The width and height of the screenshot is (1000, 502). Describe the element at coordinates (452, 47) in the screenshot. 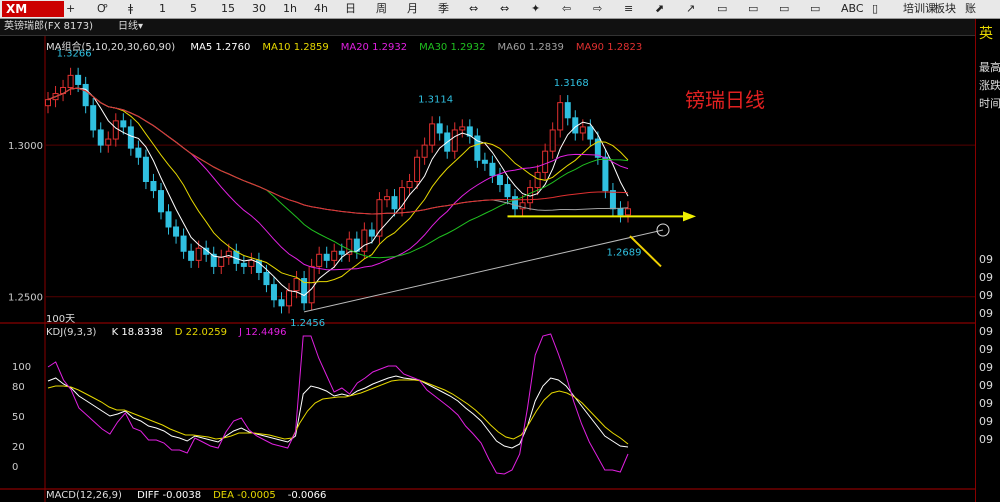

I see `ma-legend-item-3: MA30 1.2932` at that location.